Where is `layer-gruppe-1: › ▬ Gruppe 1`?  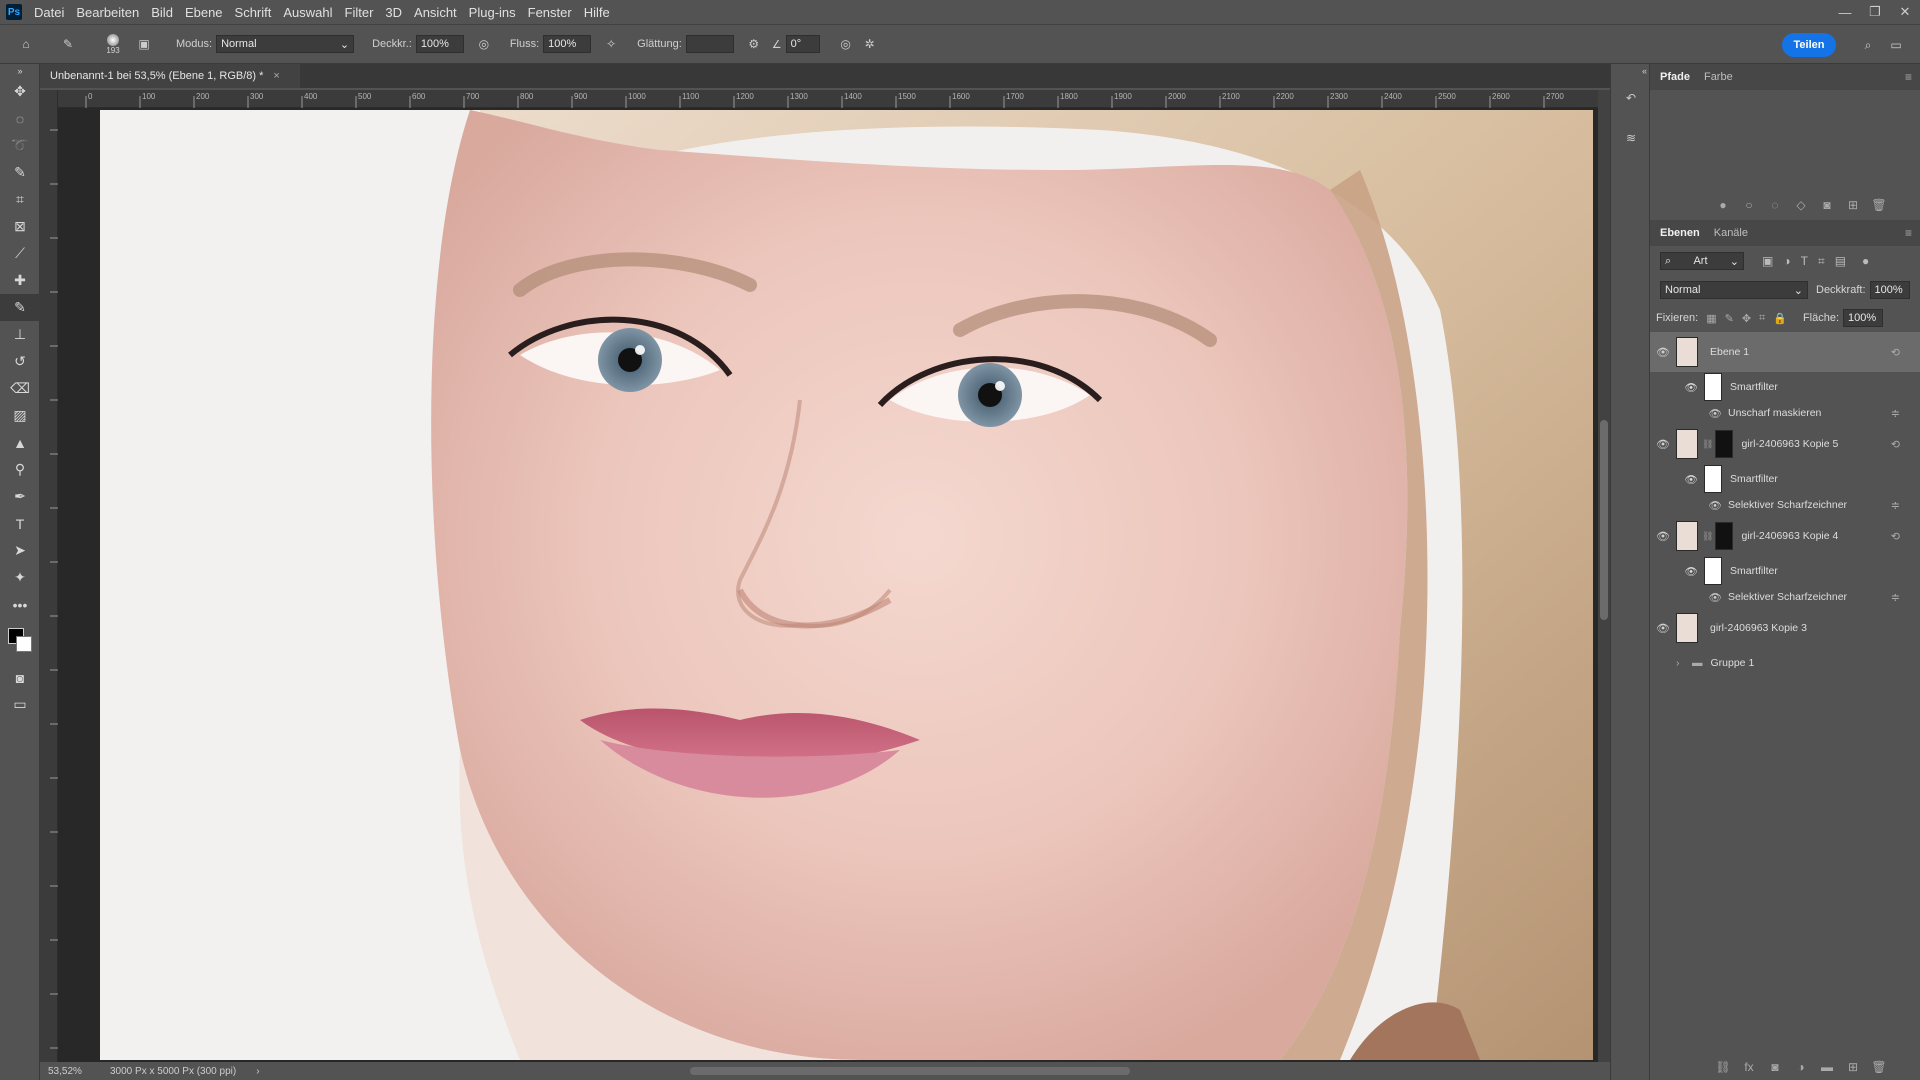
layer-gruppe-1: › ▬ Gruppe 1 is located at coordinates (1785, 663).